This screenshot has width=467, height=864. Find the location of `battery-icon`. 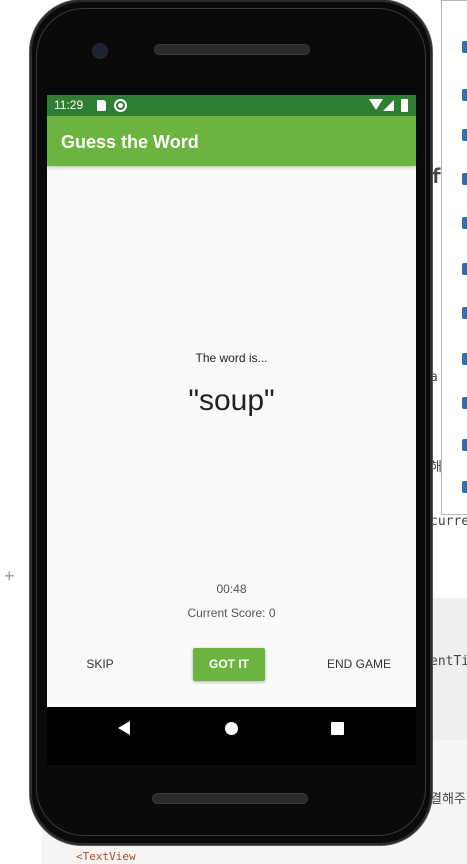

battery-icon is located at coordinates (404, 105).